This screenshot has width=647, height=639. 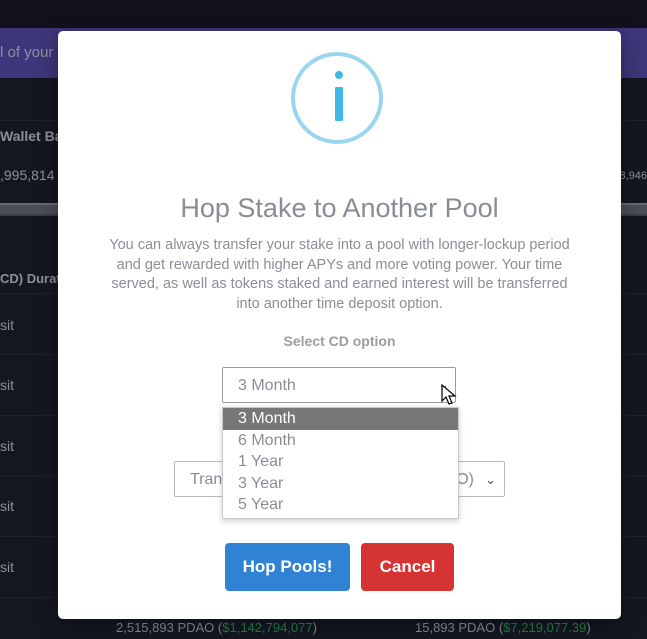 I want to click on option-3-month: 3 Month, so click(x=340, y=419).